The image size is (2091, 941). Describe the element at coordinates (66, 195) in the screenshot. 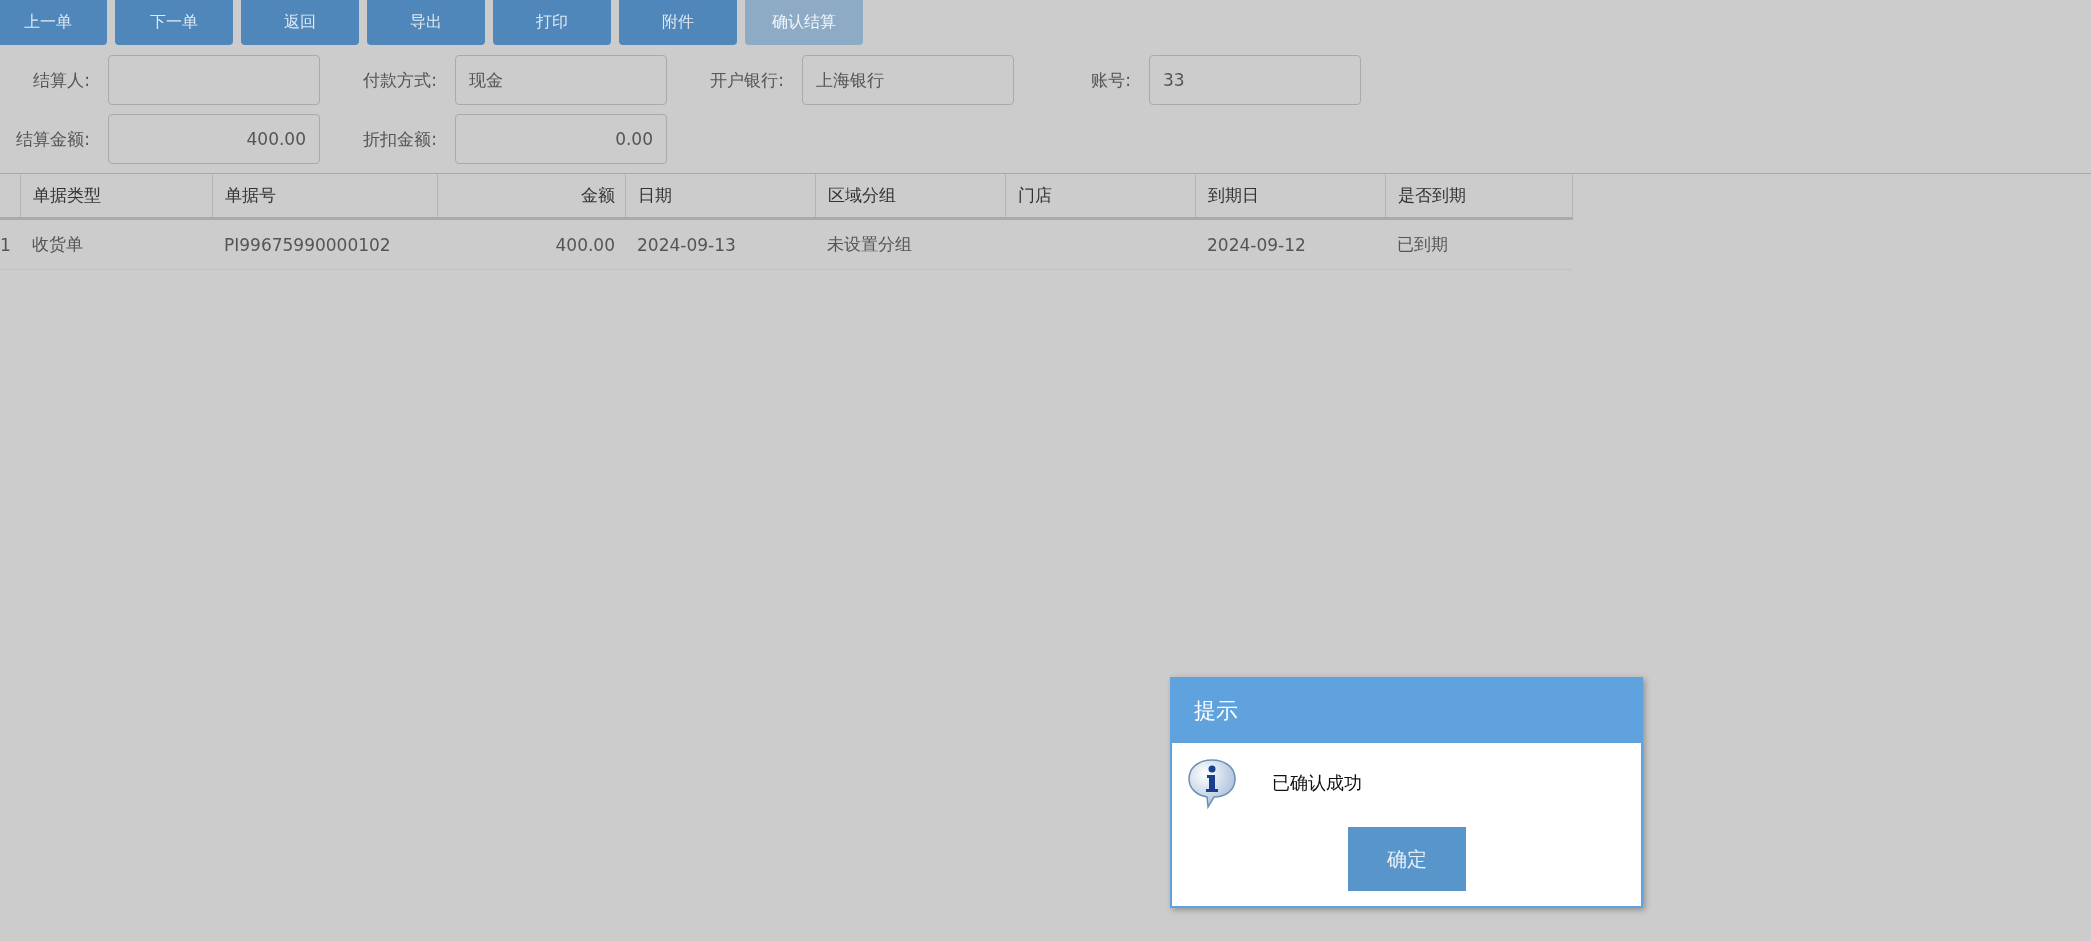

I see `column-header: 单据类型` at that location.